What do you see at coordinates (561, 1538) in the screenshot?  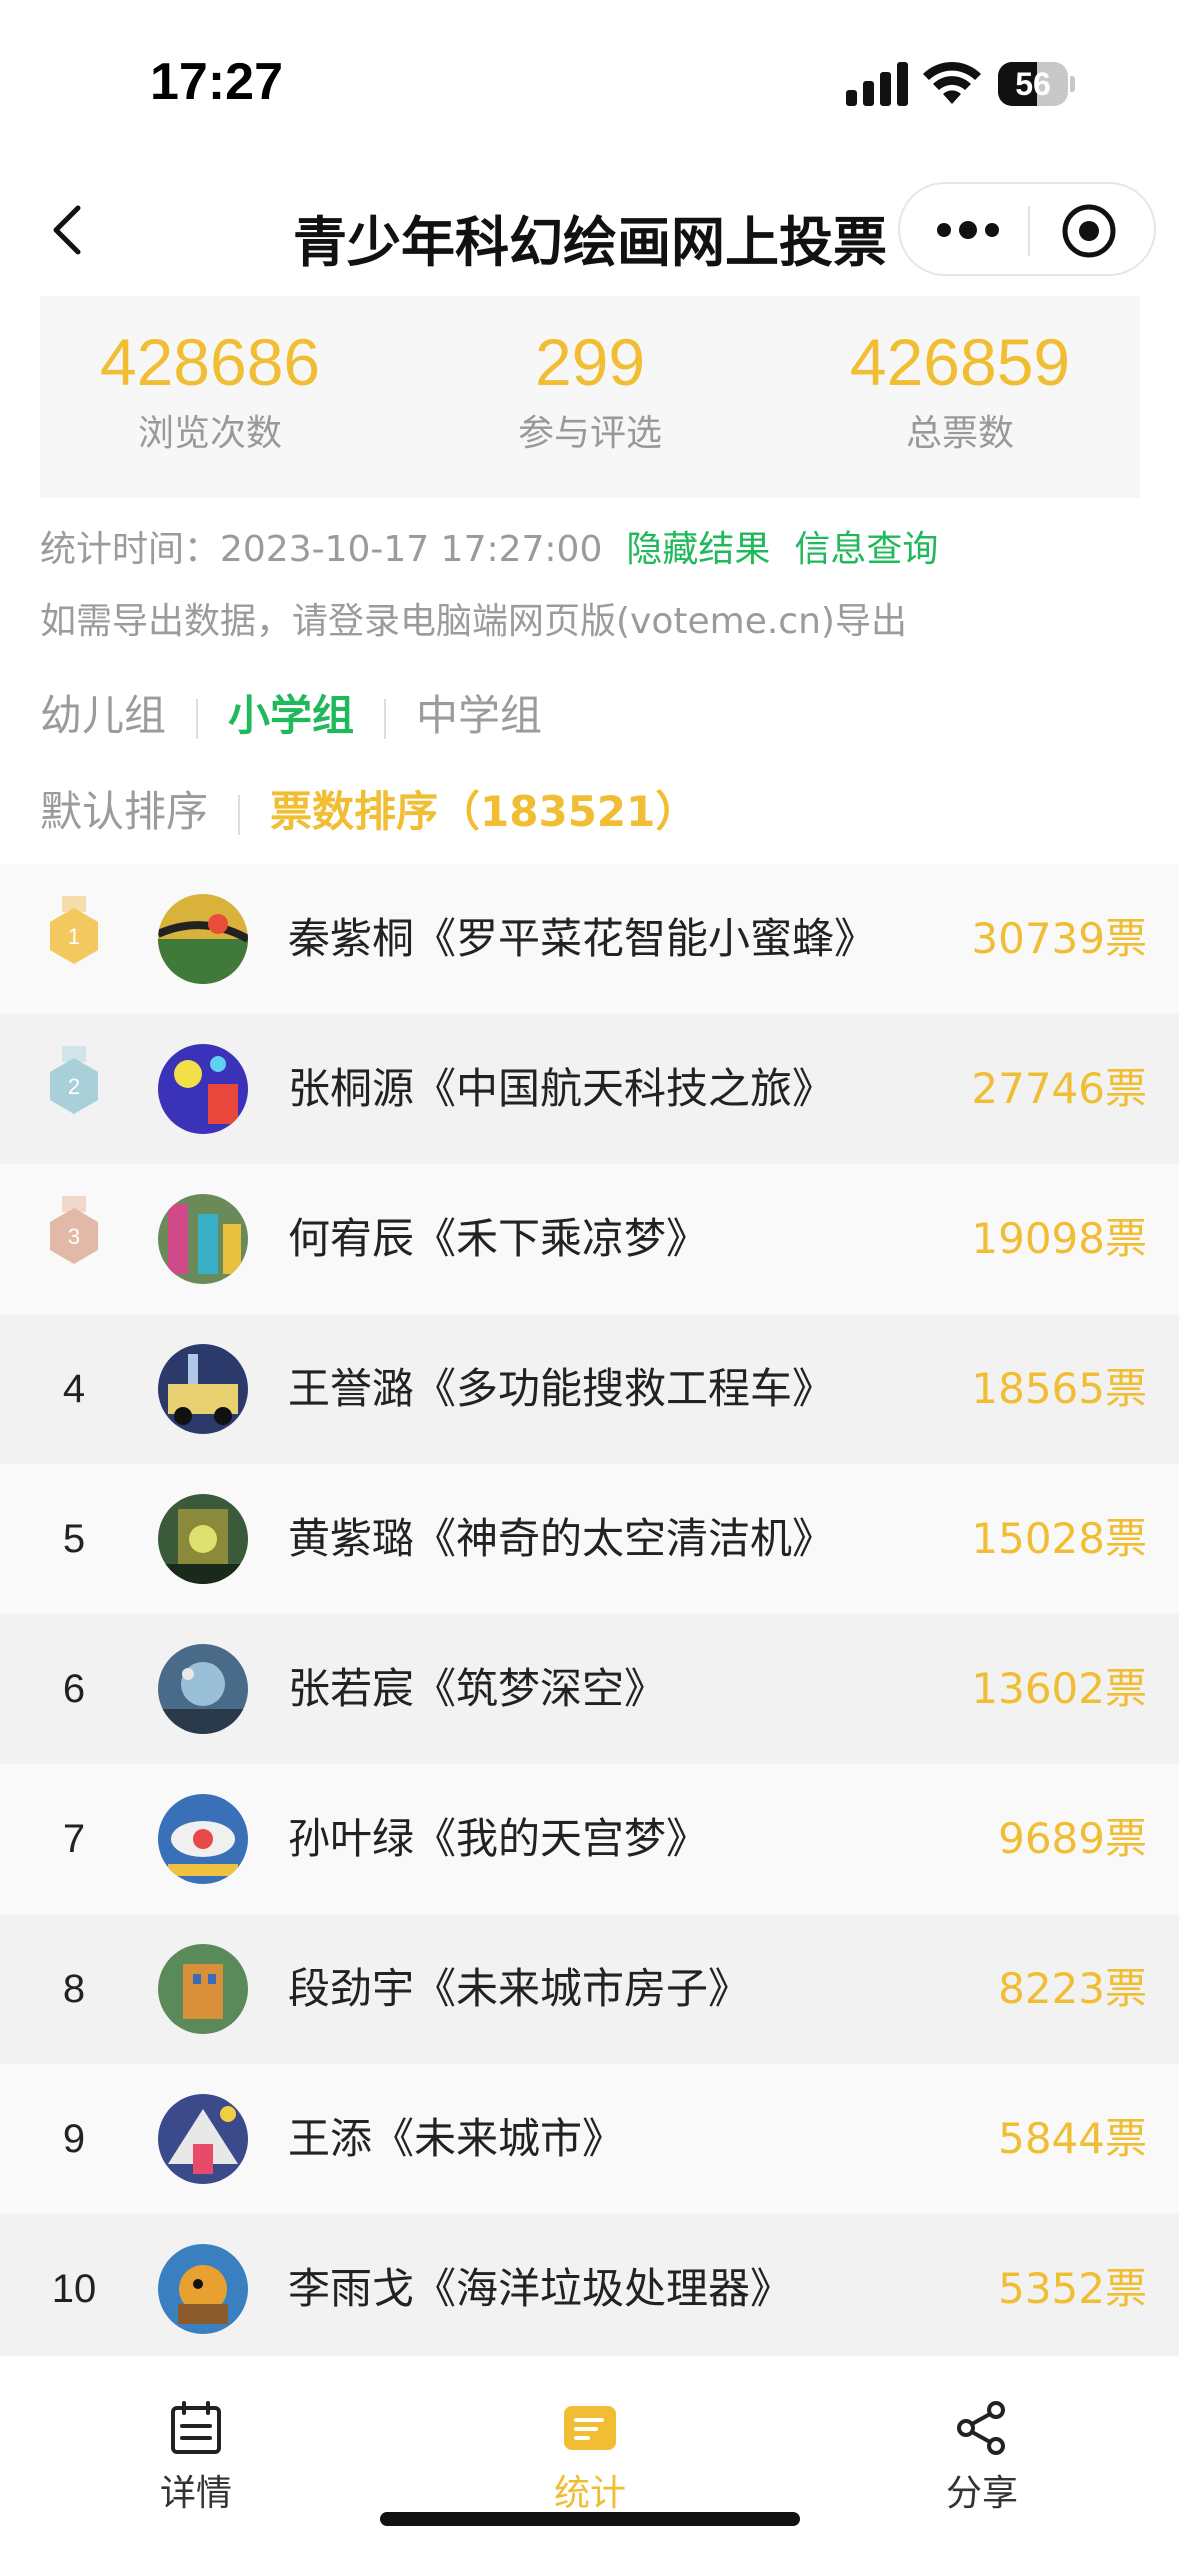 I see `entry-name: 黄紫璐《神奇的太空清洁机》` at bounding box center [561, 1538].